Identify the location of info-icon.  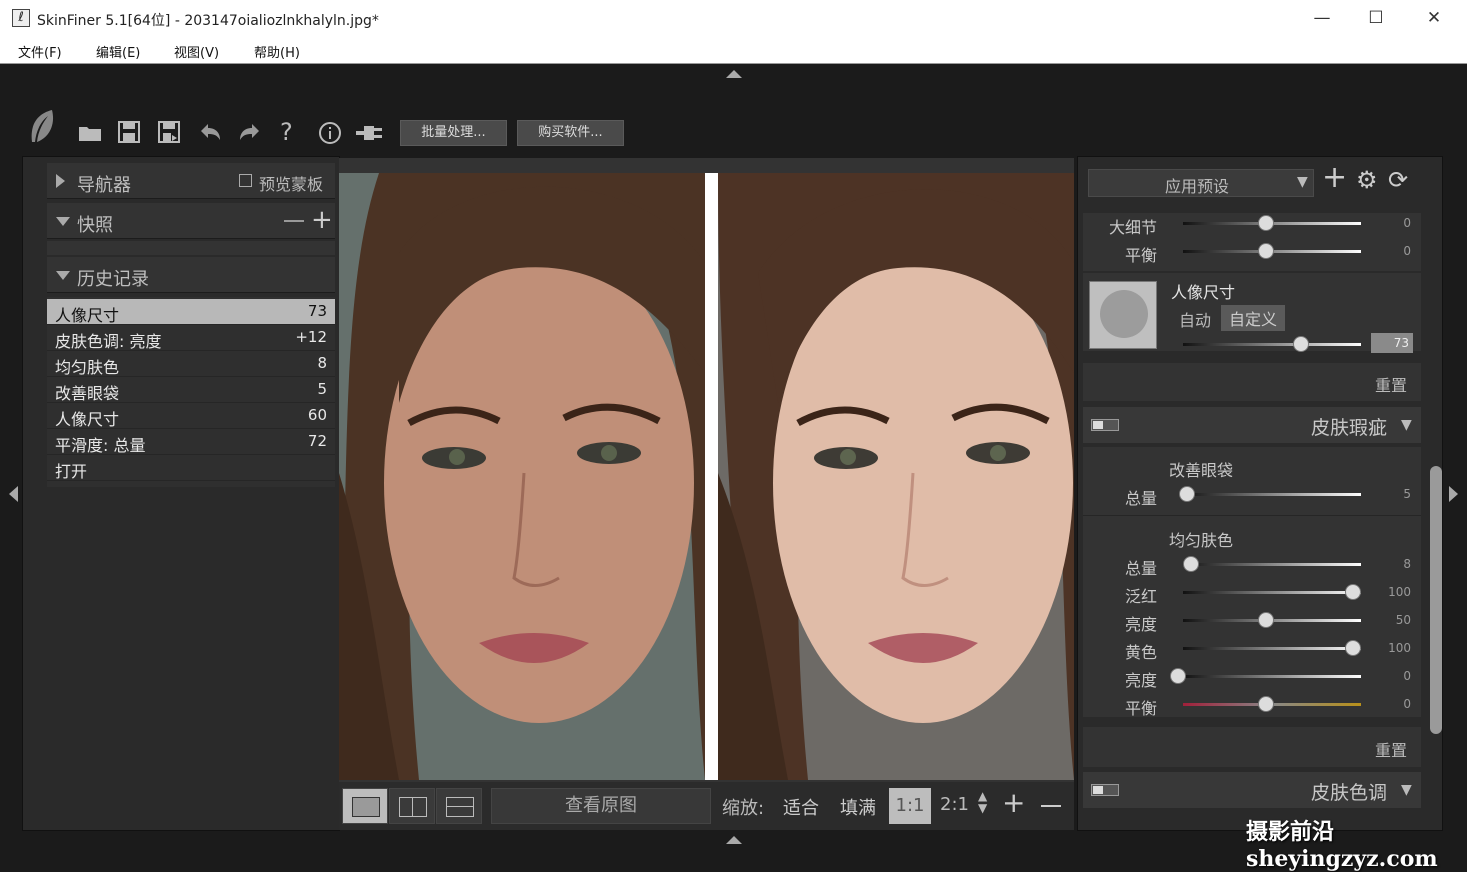
(330, 135).